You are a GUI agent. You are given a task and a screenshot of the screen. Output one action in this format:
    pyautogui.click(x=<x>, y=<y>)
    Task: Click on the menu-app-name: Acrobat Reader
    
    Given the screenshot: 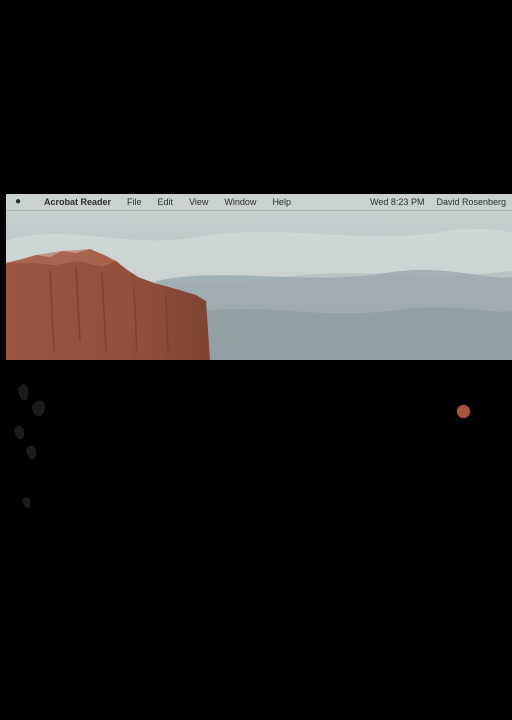 What is the action you would take?
    pyautogui.click(x=74, y=202)
    